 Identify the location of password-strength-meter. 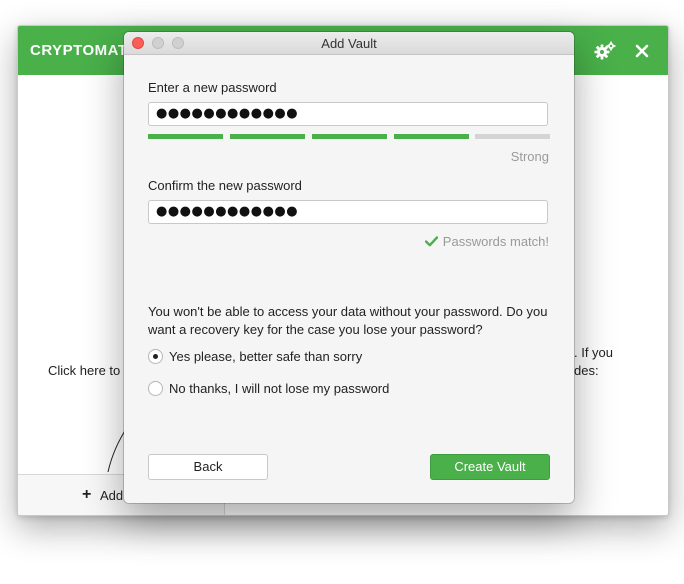
(349, 136).